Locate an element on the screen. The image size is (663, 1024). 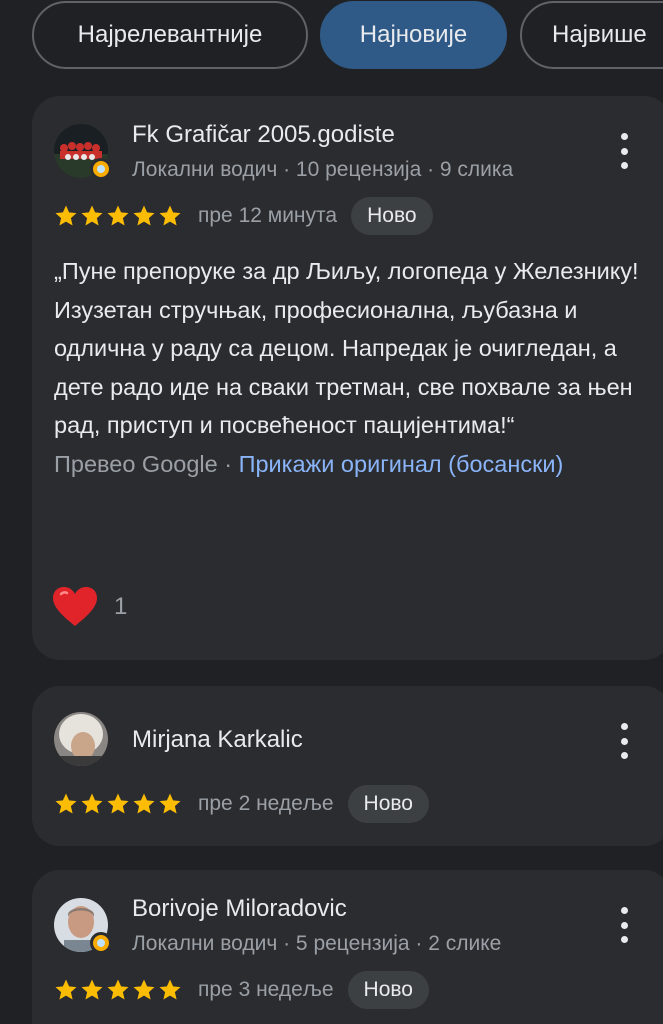
rating-row: пре 3 недеље Ново is located at coordinates (241, 990).